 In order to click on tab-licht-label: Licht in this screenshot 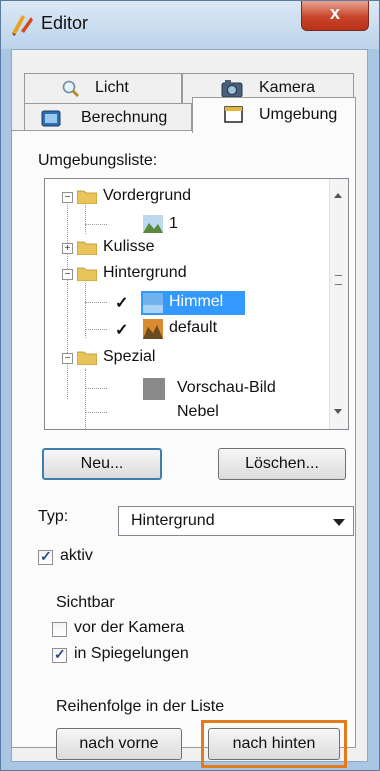, I will do `click(112, 87)`.